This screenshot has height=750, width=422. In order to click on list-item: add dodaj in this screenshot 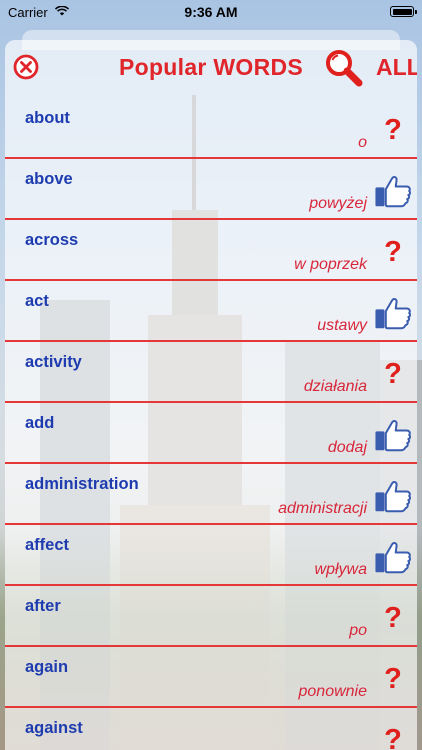, I will do `click(211, 433)`.